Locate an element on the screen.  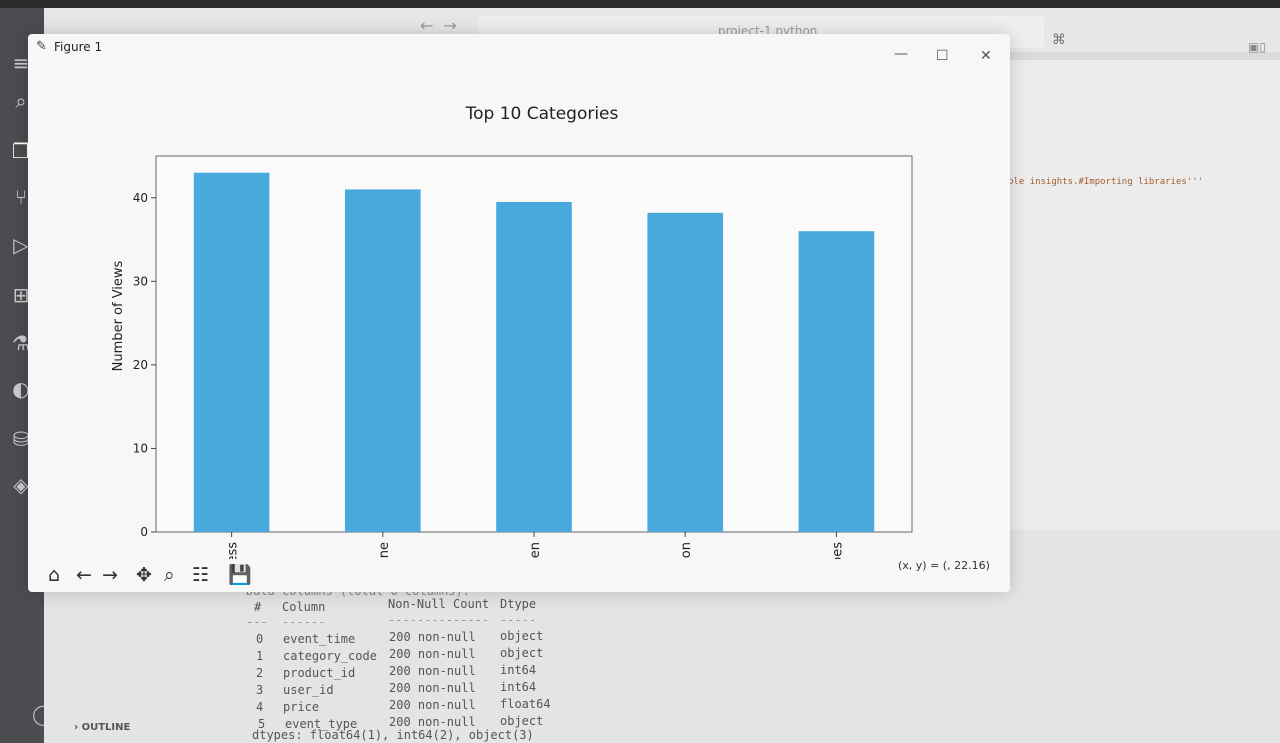
coordinate-readout: (x, y) = (, 22.16) is located at coordinates (944, 565).